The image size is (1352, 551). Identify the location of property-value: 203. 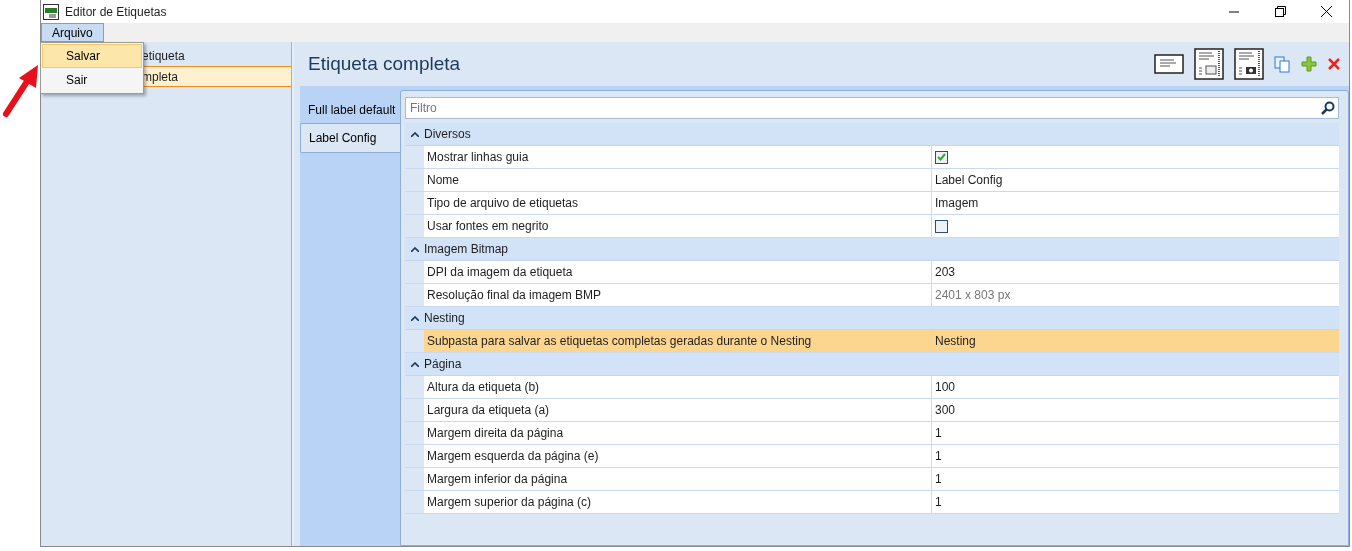
(945, 272).